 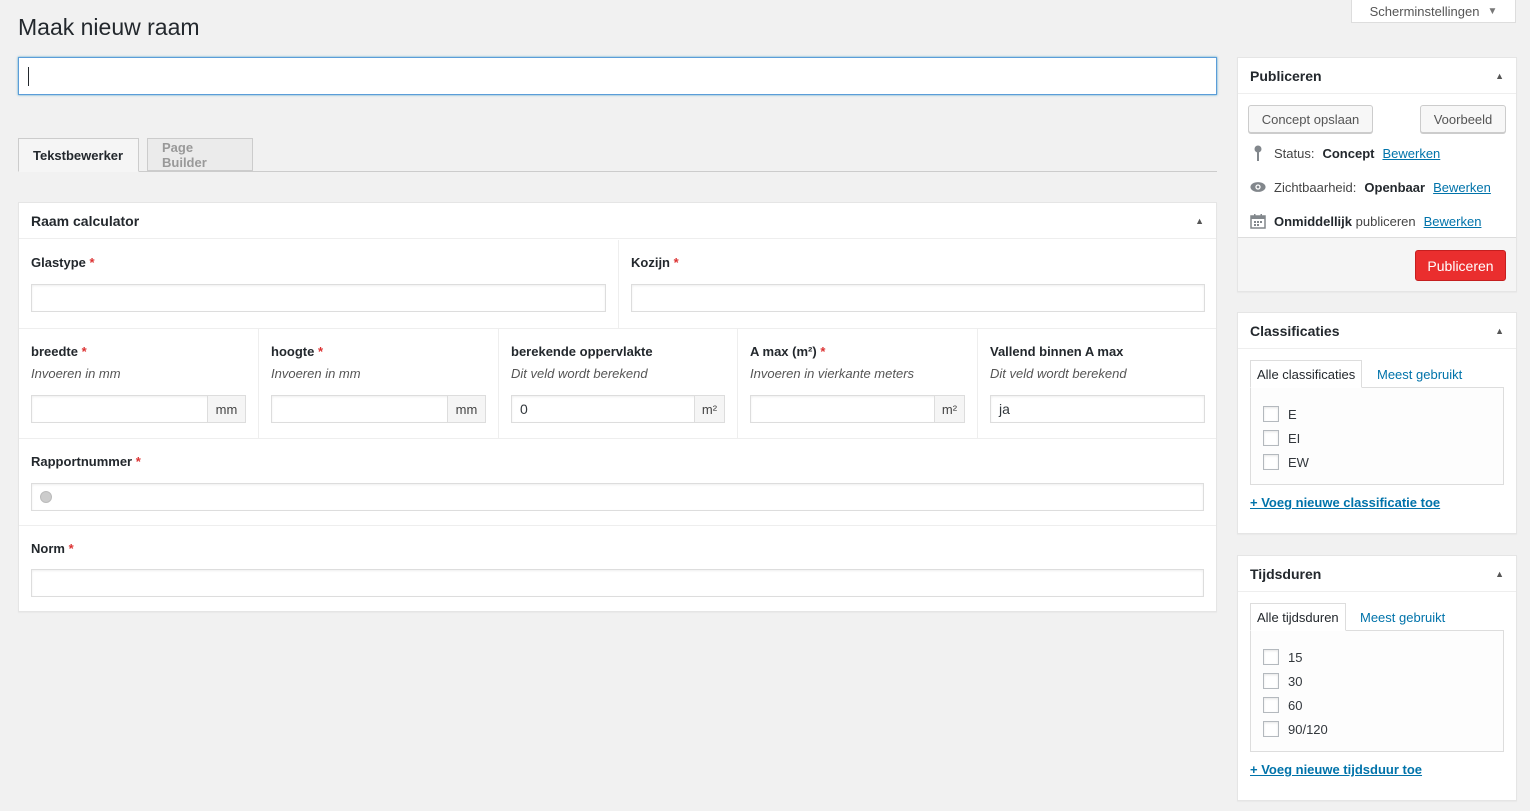 What do you see at coordinates (1492, 11) in the screenshot?
I see `caret-down-icon: ▼` at bounding box center [1492, 11].